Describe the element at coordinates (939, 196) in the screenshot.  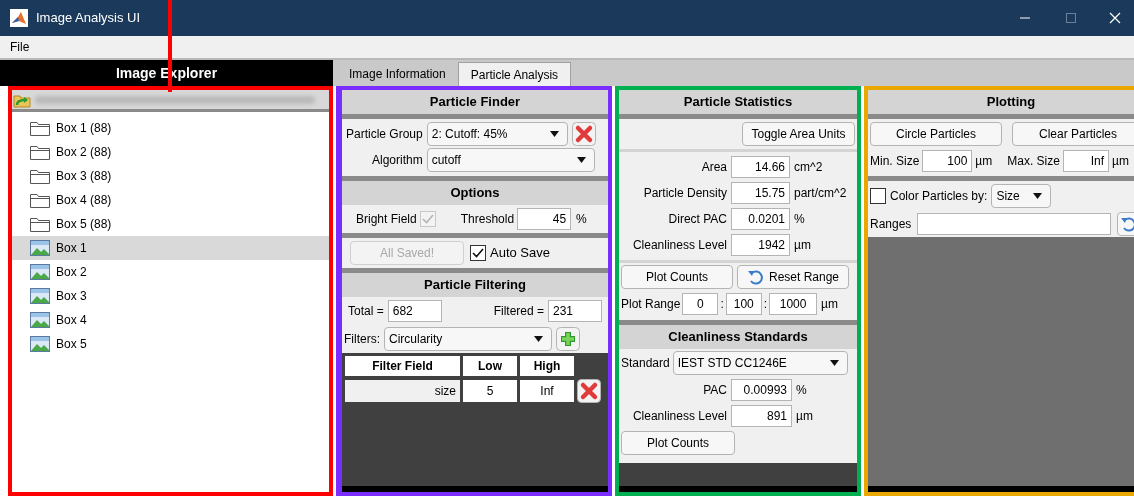
I see `label: Color Particles by:` at that location.